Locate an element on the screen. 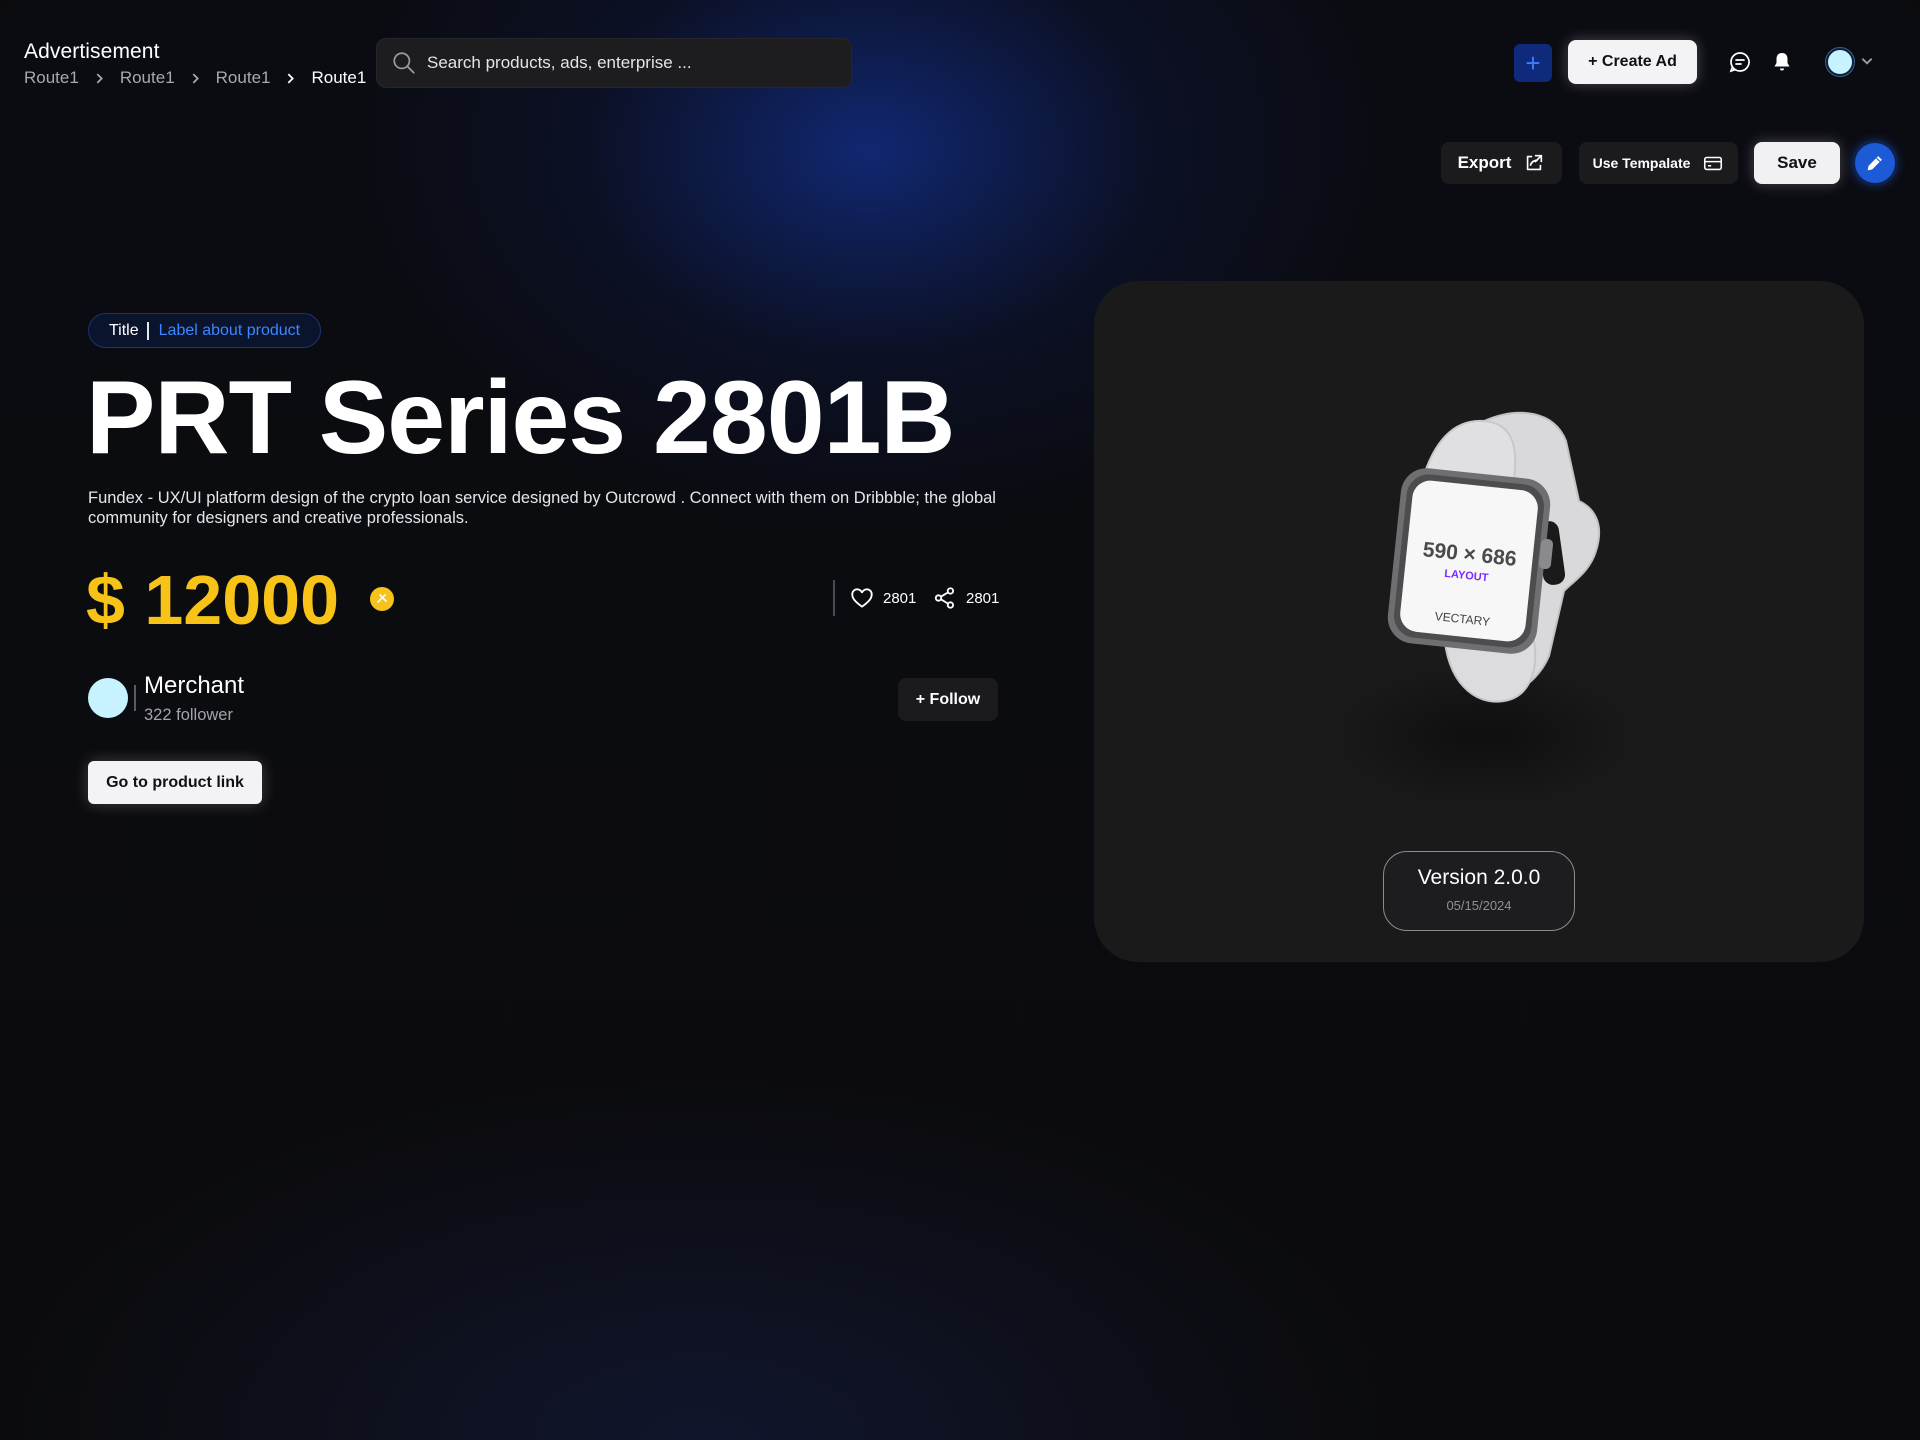 The image size is (1920, 1440). version-date: 05/15/2024 is located at coordinates (1479, 905).